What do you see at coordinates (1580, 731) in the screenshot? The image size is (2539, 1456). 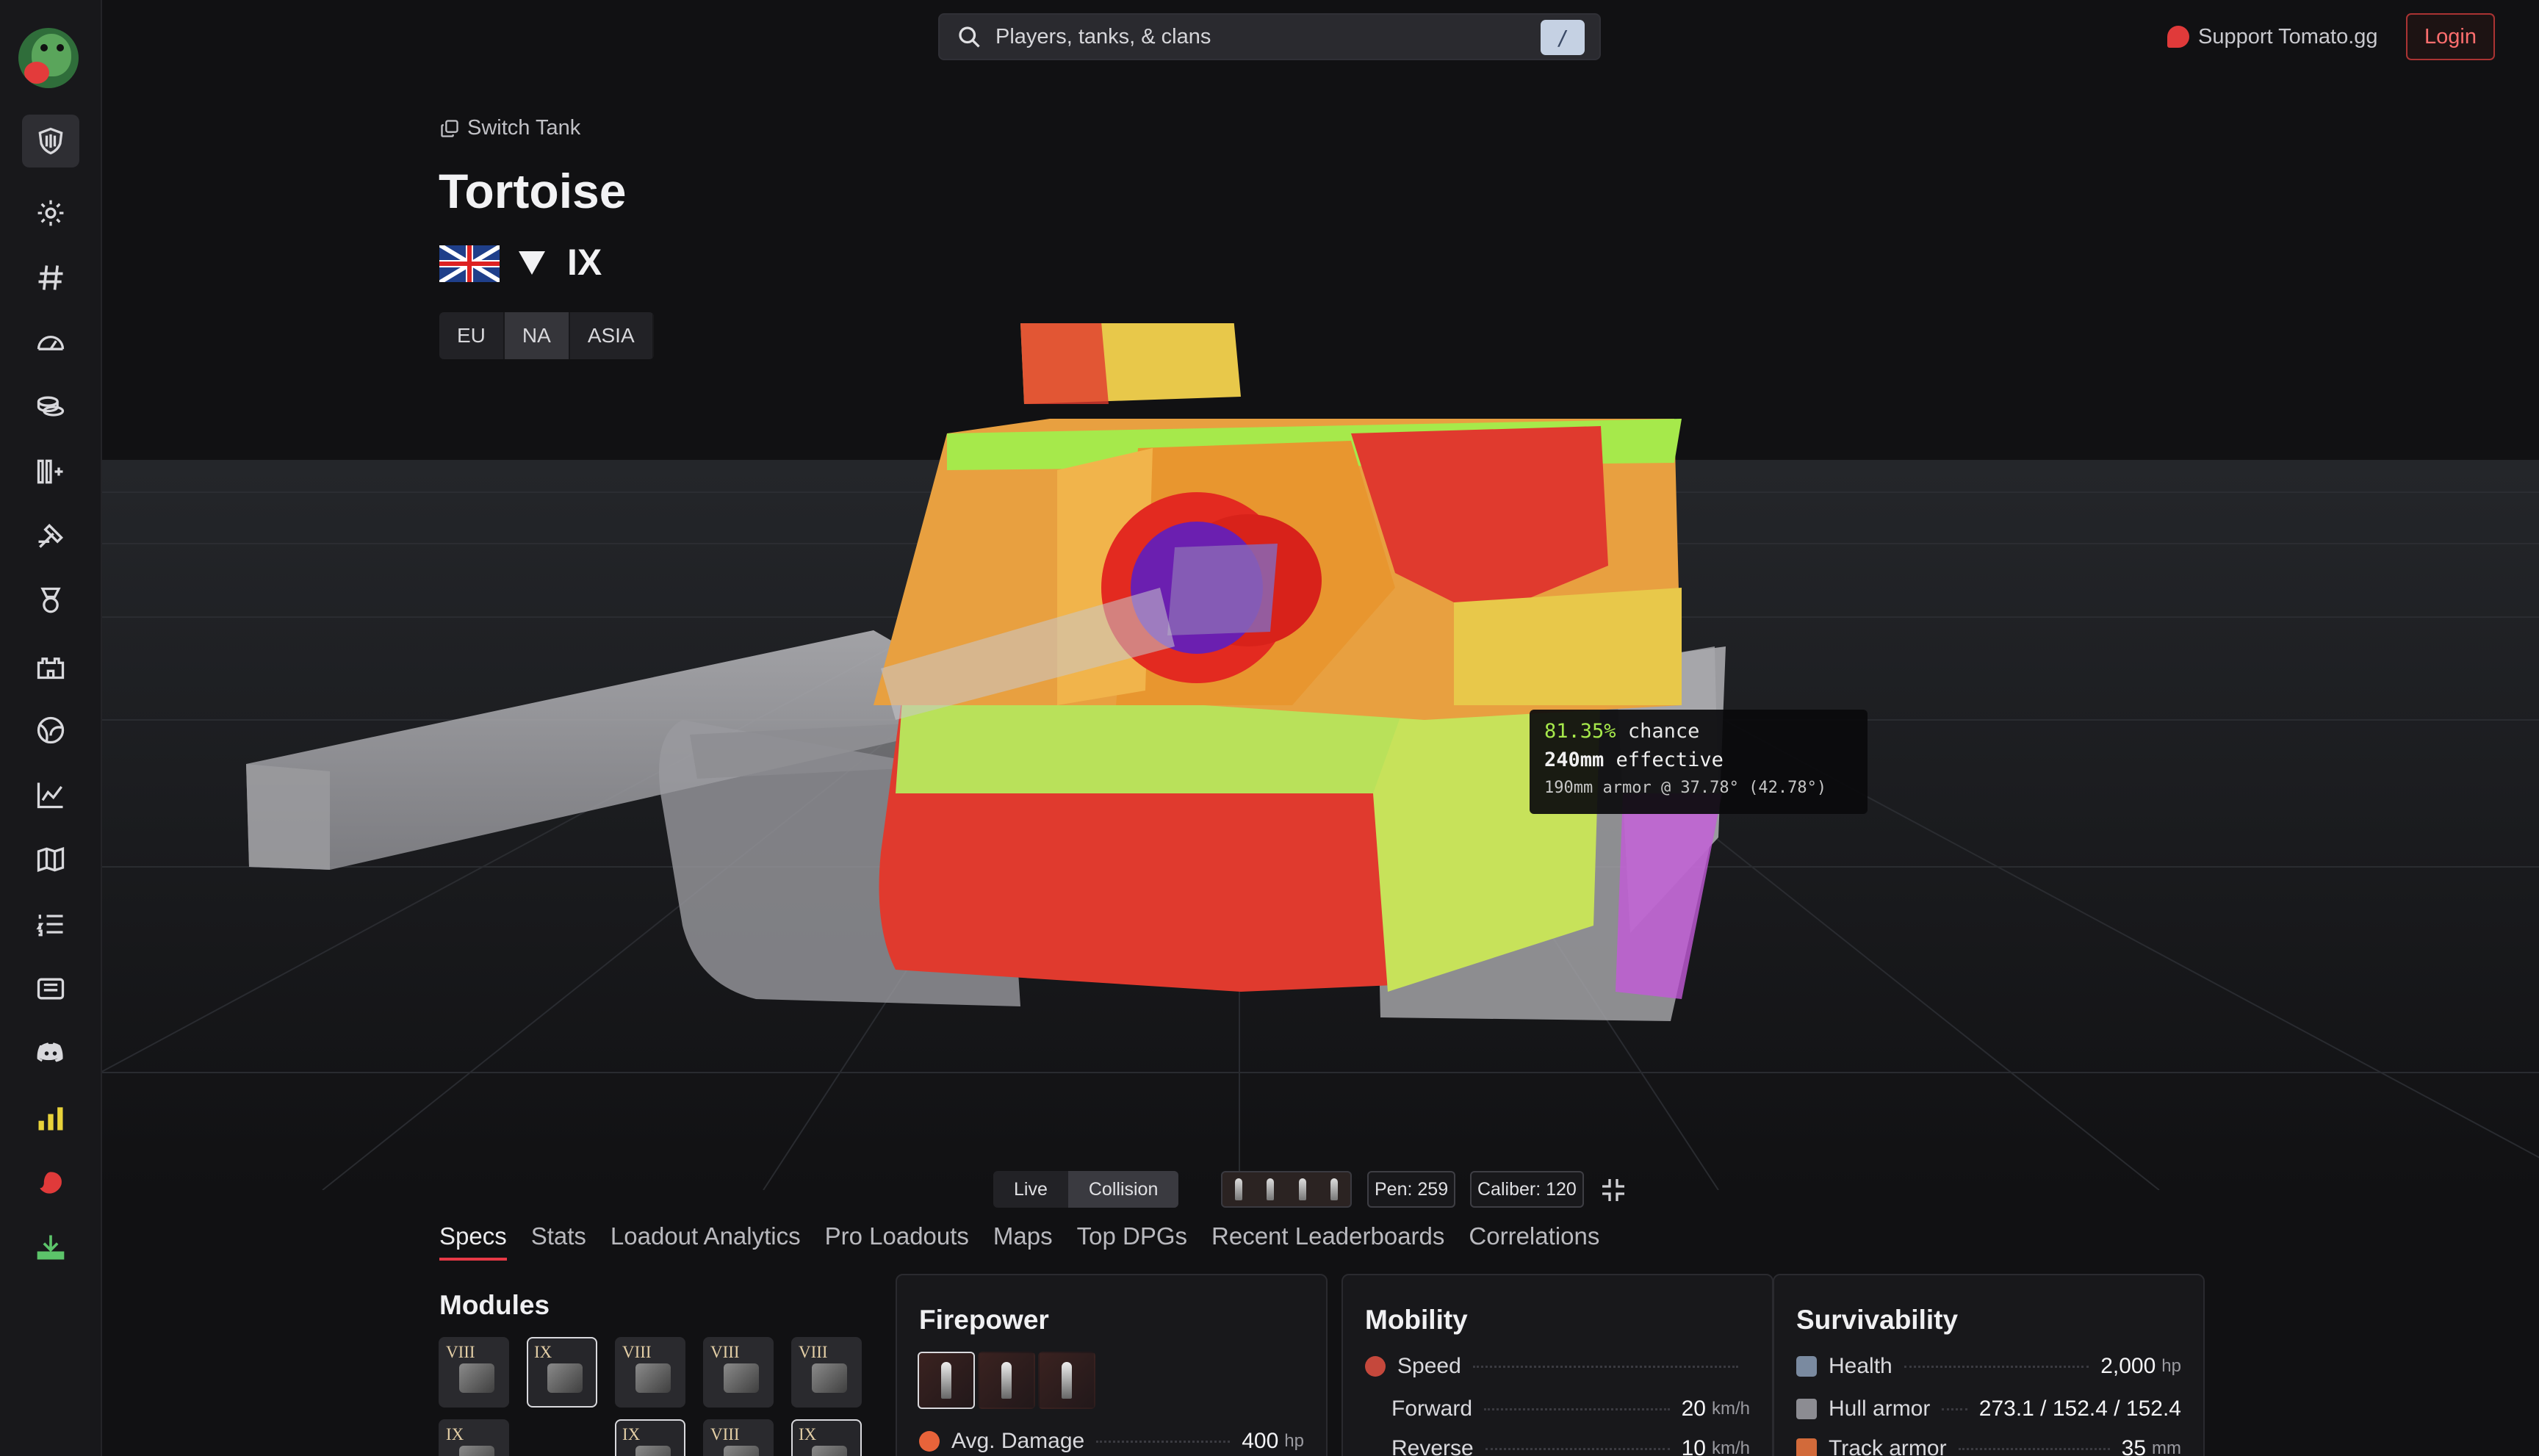 I see `pen-chance: 81.35%` at bounding box center [1580, 731].